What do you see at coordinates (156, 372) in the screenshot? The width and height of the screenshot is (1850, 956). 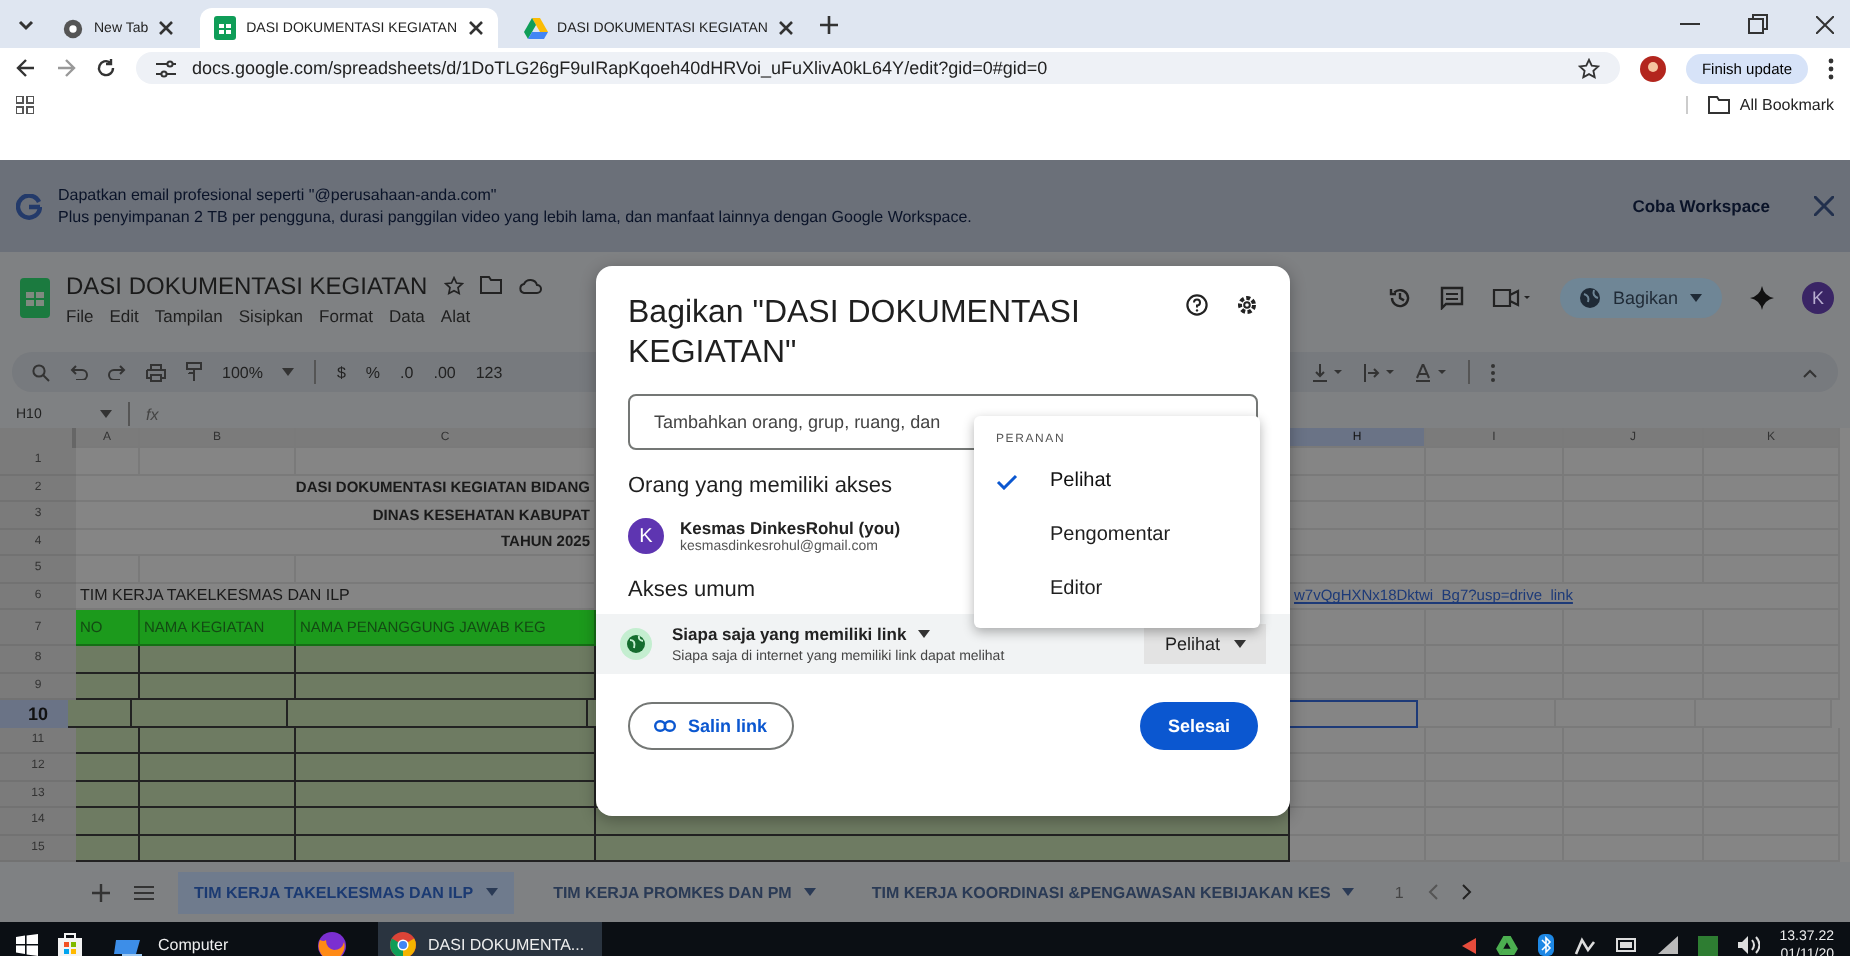 I see `print-icon` at bounding box center [156, 372].